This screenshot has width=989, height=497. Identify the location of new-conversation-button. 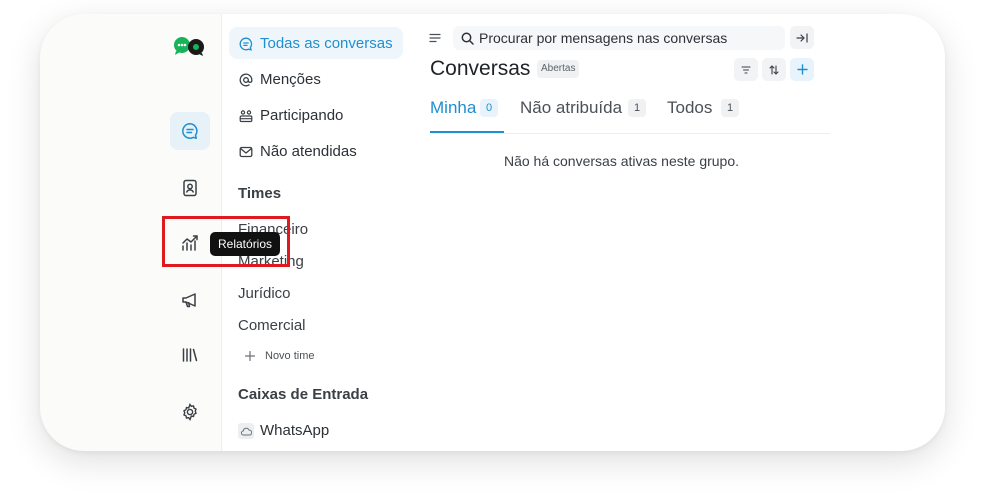
(802, 69).